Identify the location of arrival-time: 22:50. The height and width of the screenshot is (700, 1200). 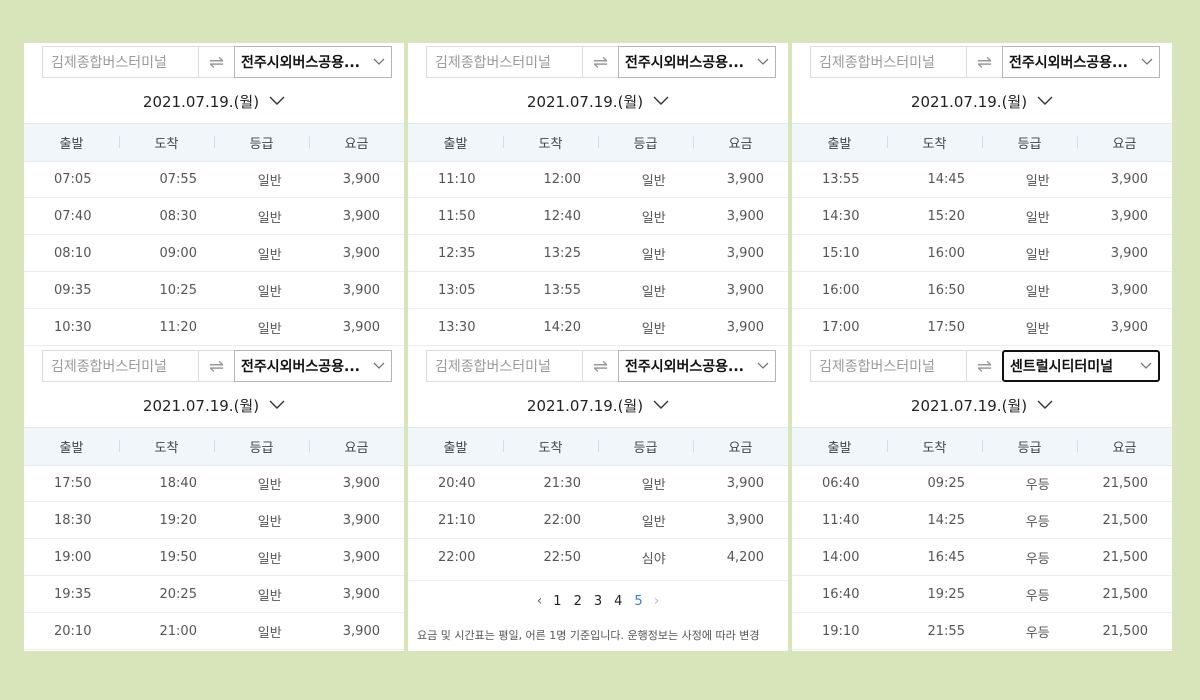
(562, 557).